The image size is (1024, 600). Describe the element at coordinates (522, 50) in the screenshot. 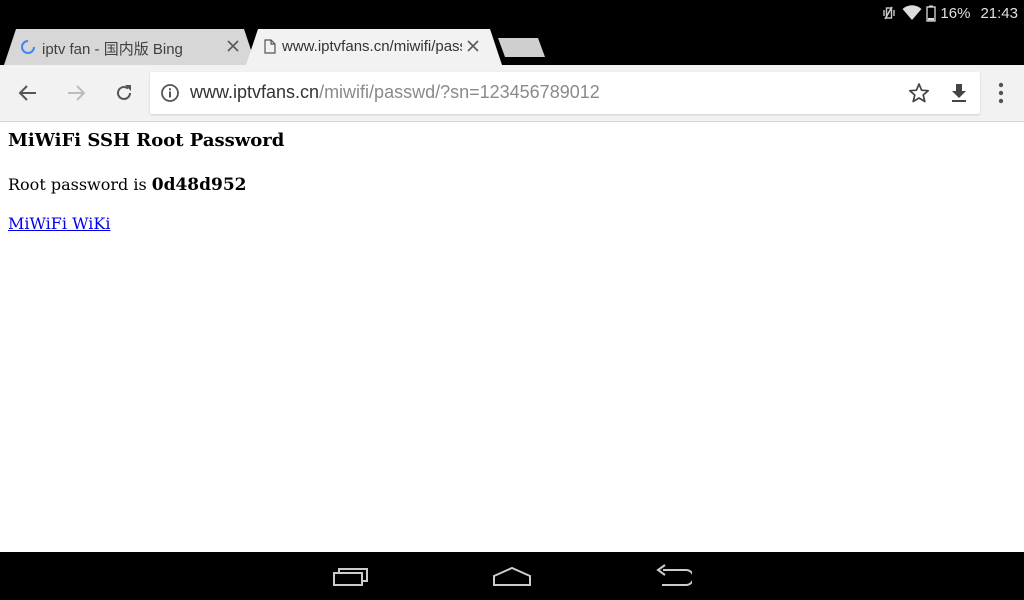

I see `new-tab-button` at that location.